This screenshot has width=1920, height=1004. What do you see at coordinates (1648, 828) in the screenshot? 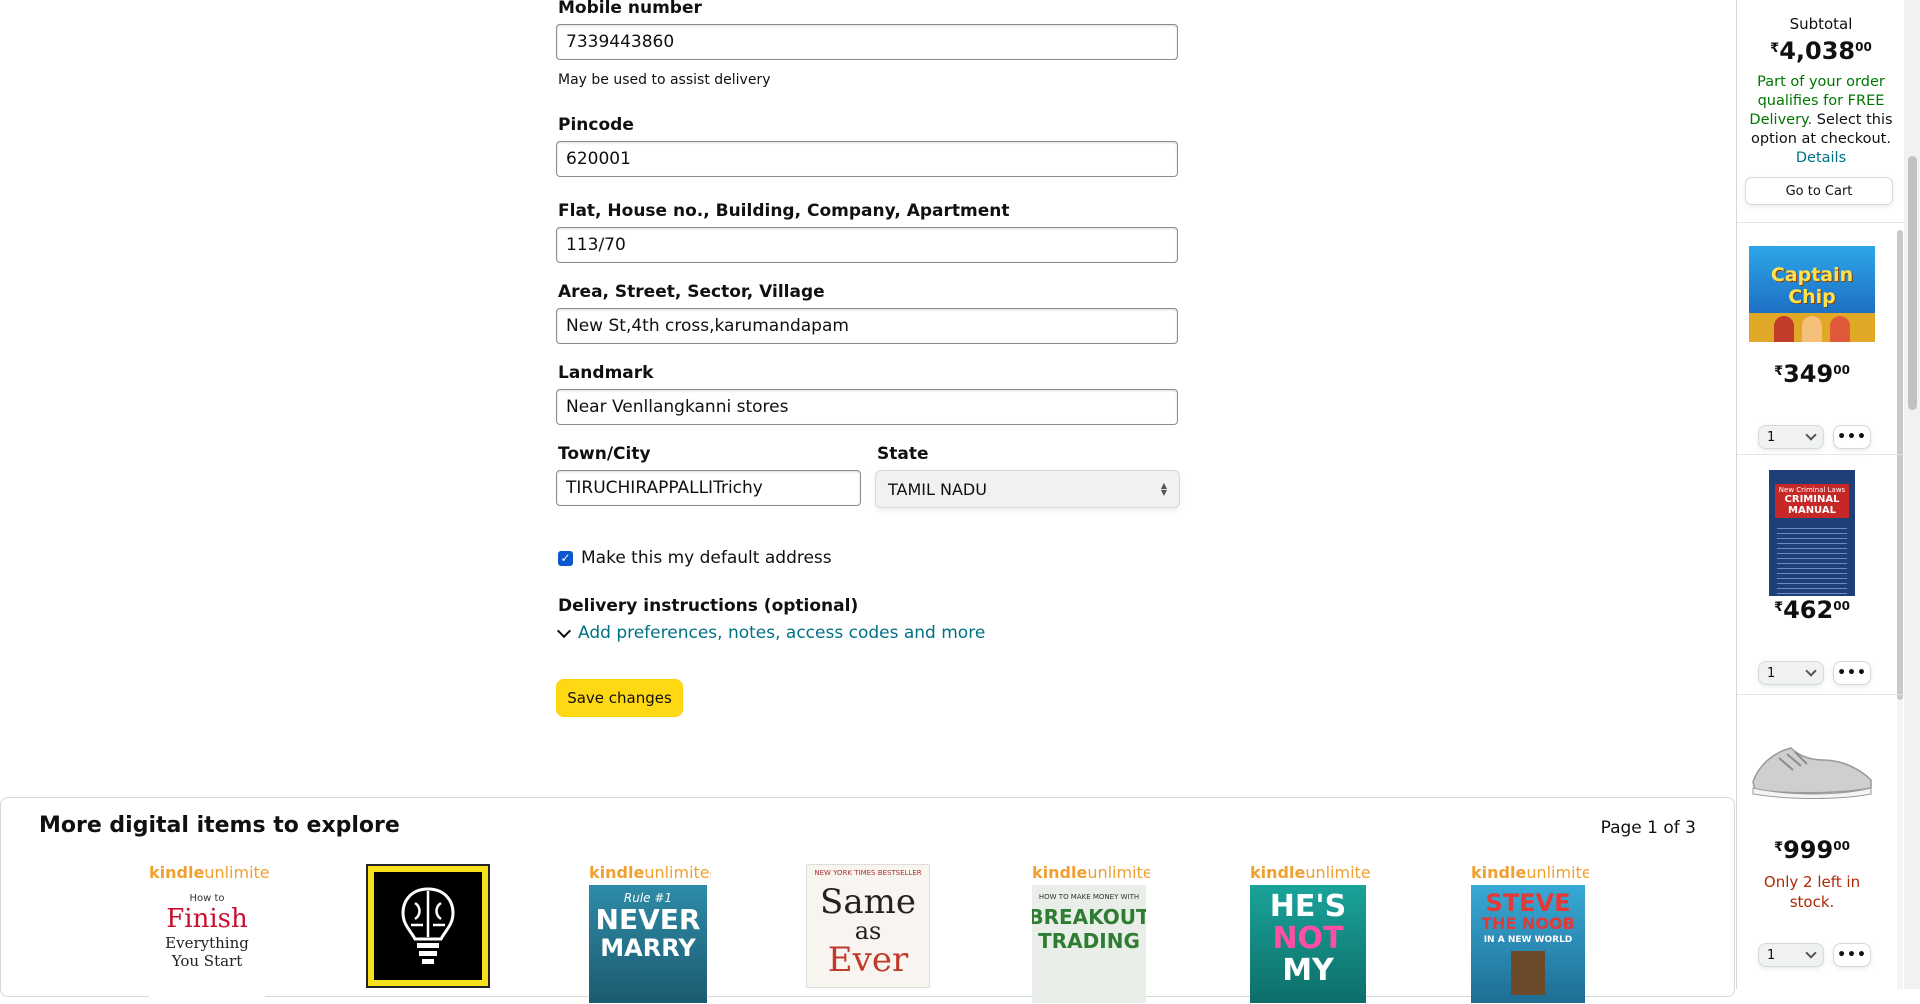
I see `carousel-page-indicator: Page 1 of 3` at bounding box center [1648, 828].